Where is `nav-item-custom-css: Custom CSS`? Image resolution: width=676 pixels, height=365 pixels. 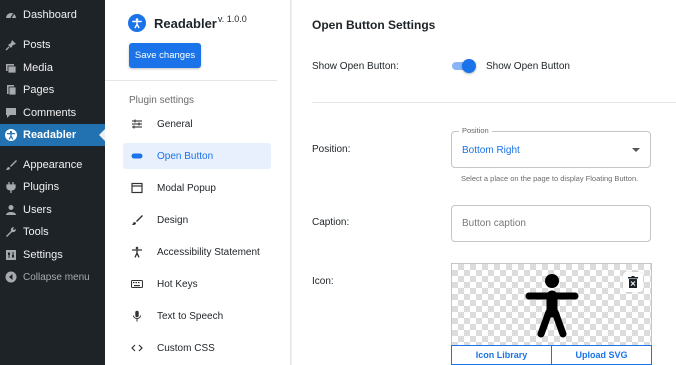 nav-item-custom-css: Custom CSS is located at coordinates (197, 348).